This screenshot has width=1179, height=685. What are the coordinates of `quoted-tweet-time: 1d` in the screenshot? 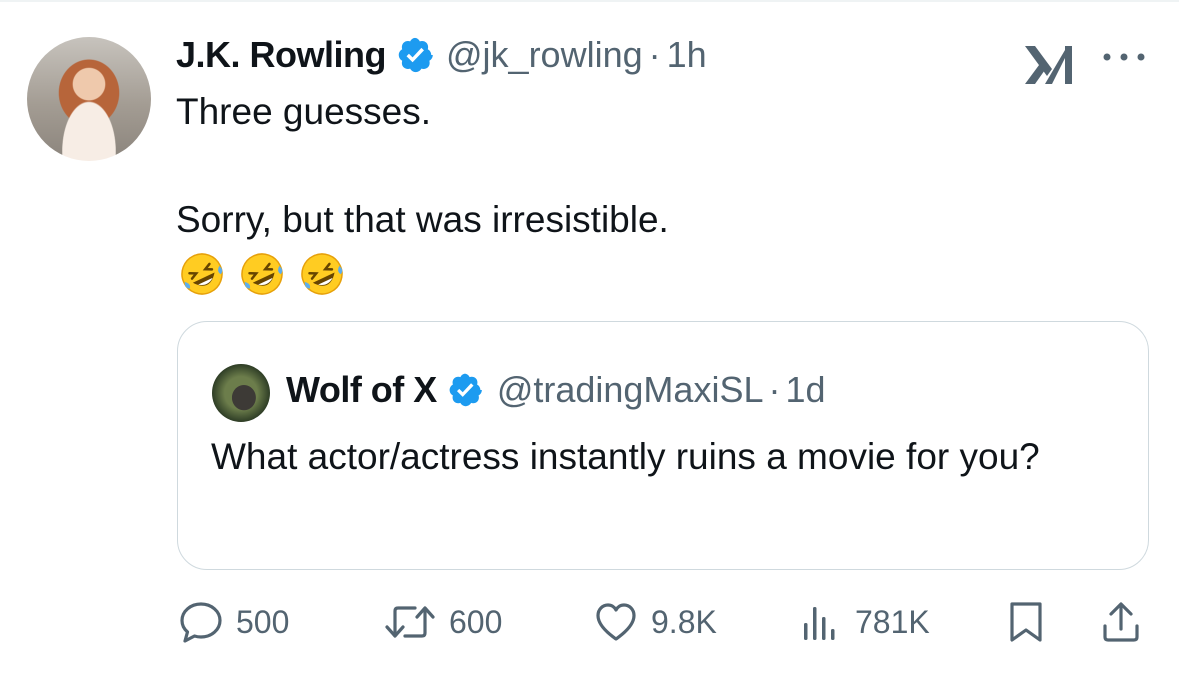 It's located at (805, 390).